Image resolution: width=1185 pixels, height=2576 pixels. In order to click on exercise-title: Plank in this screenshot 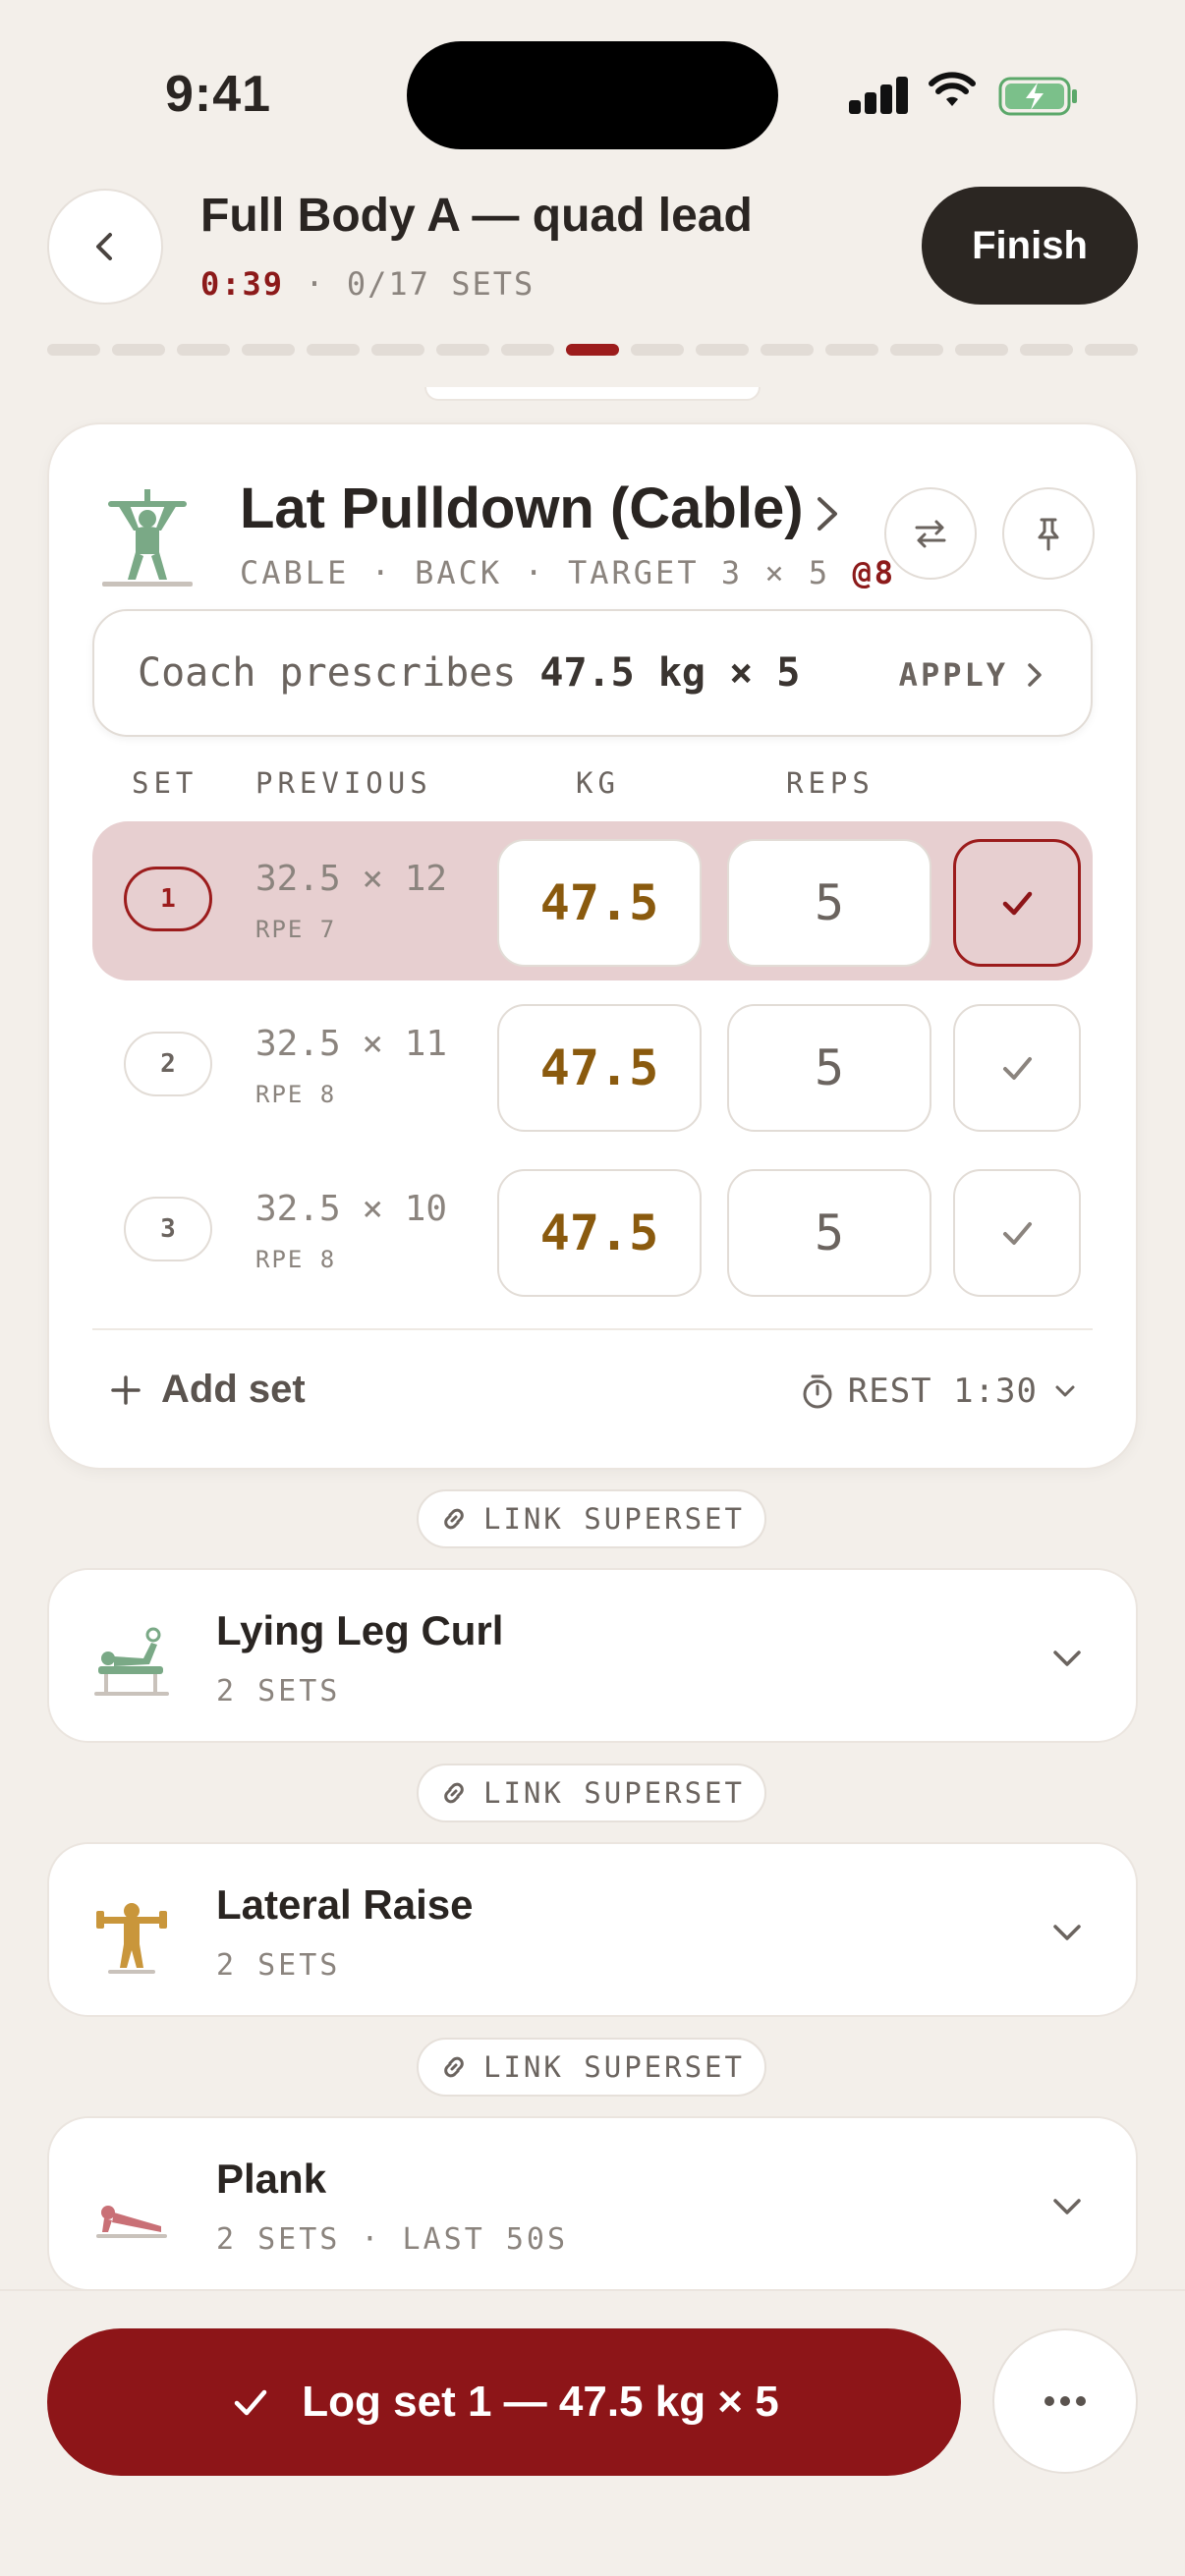, I will do `click(272, 2179)`.